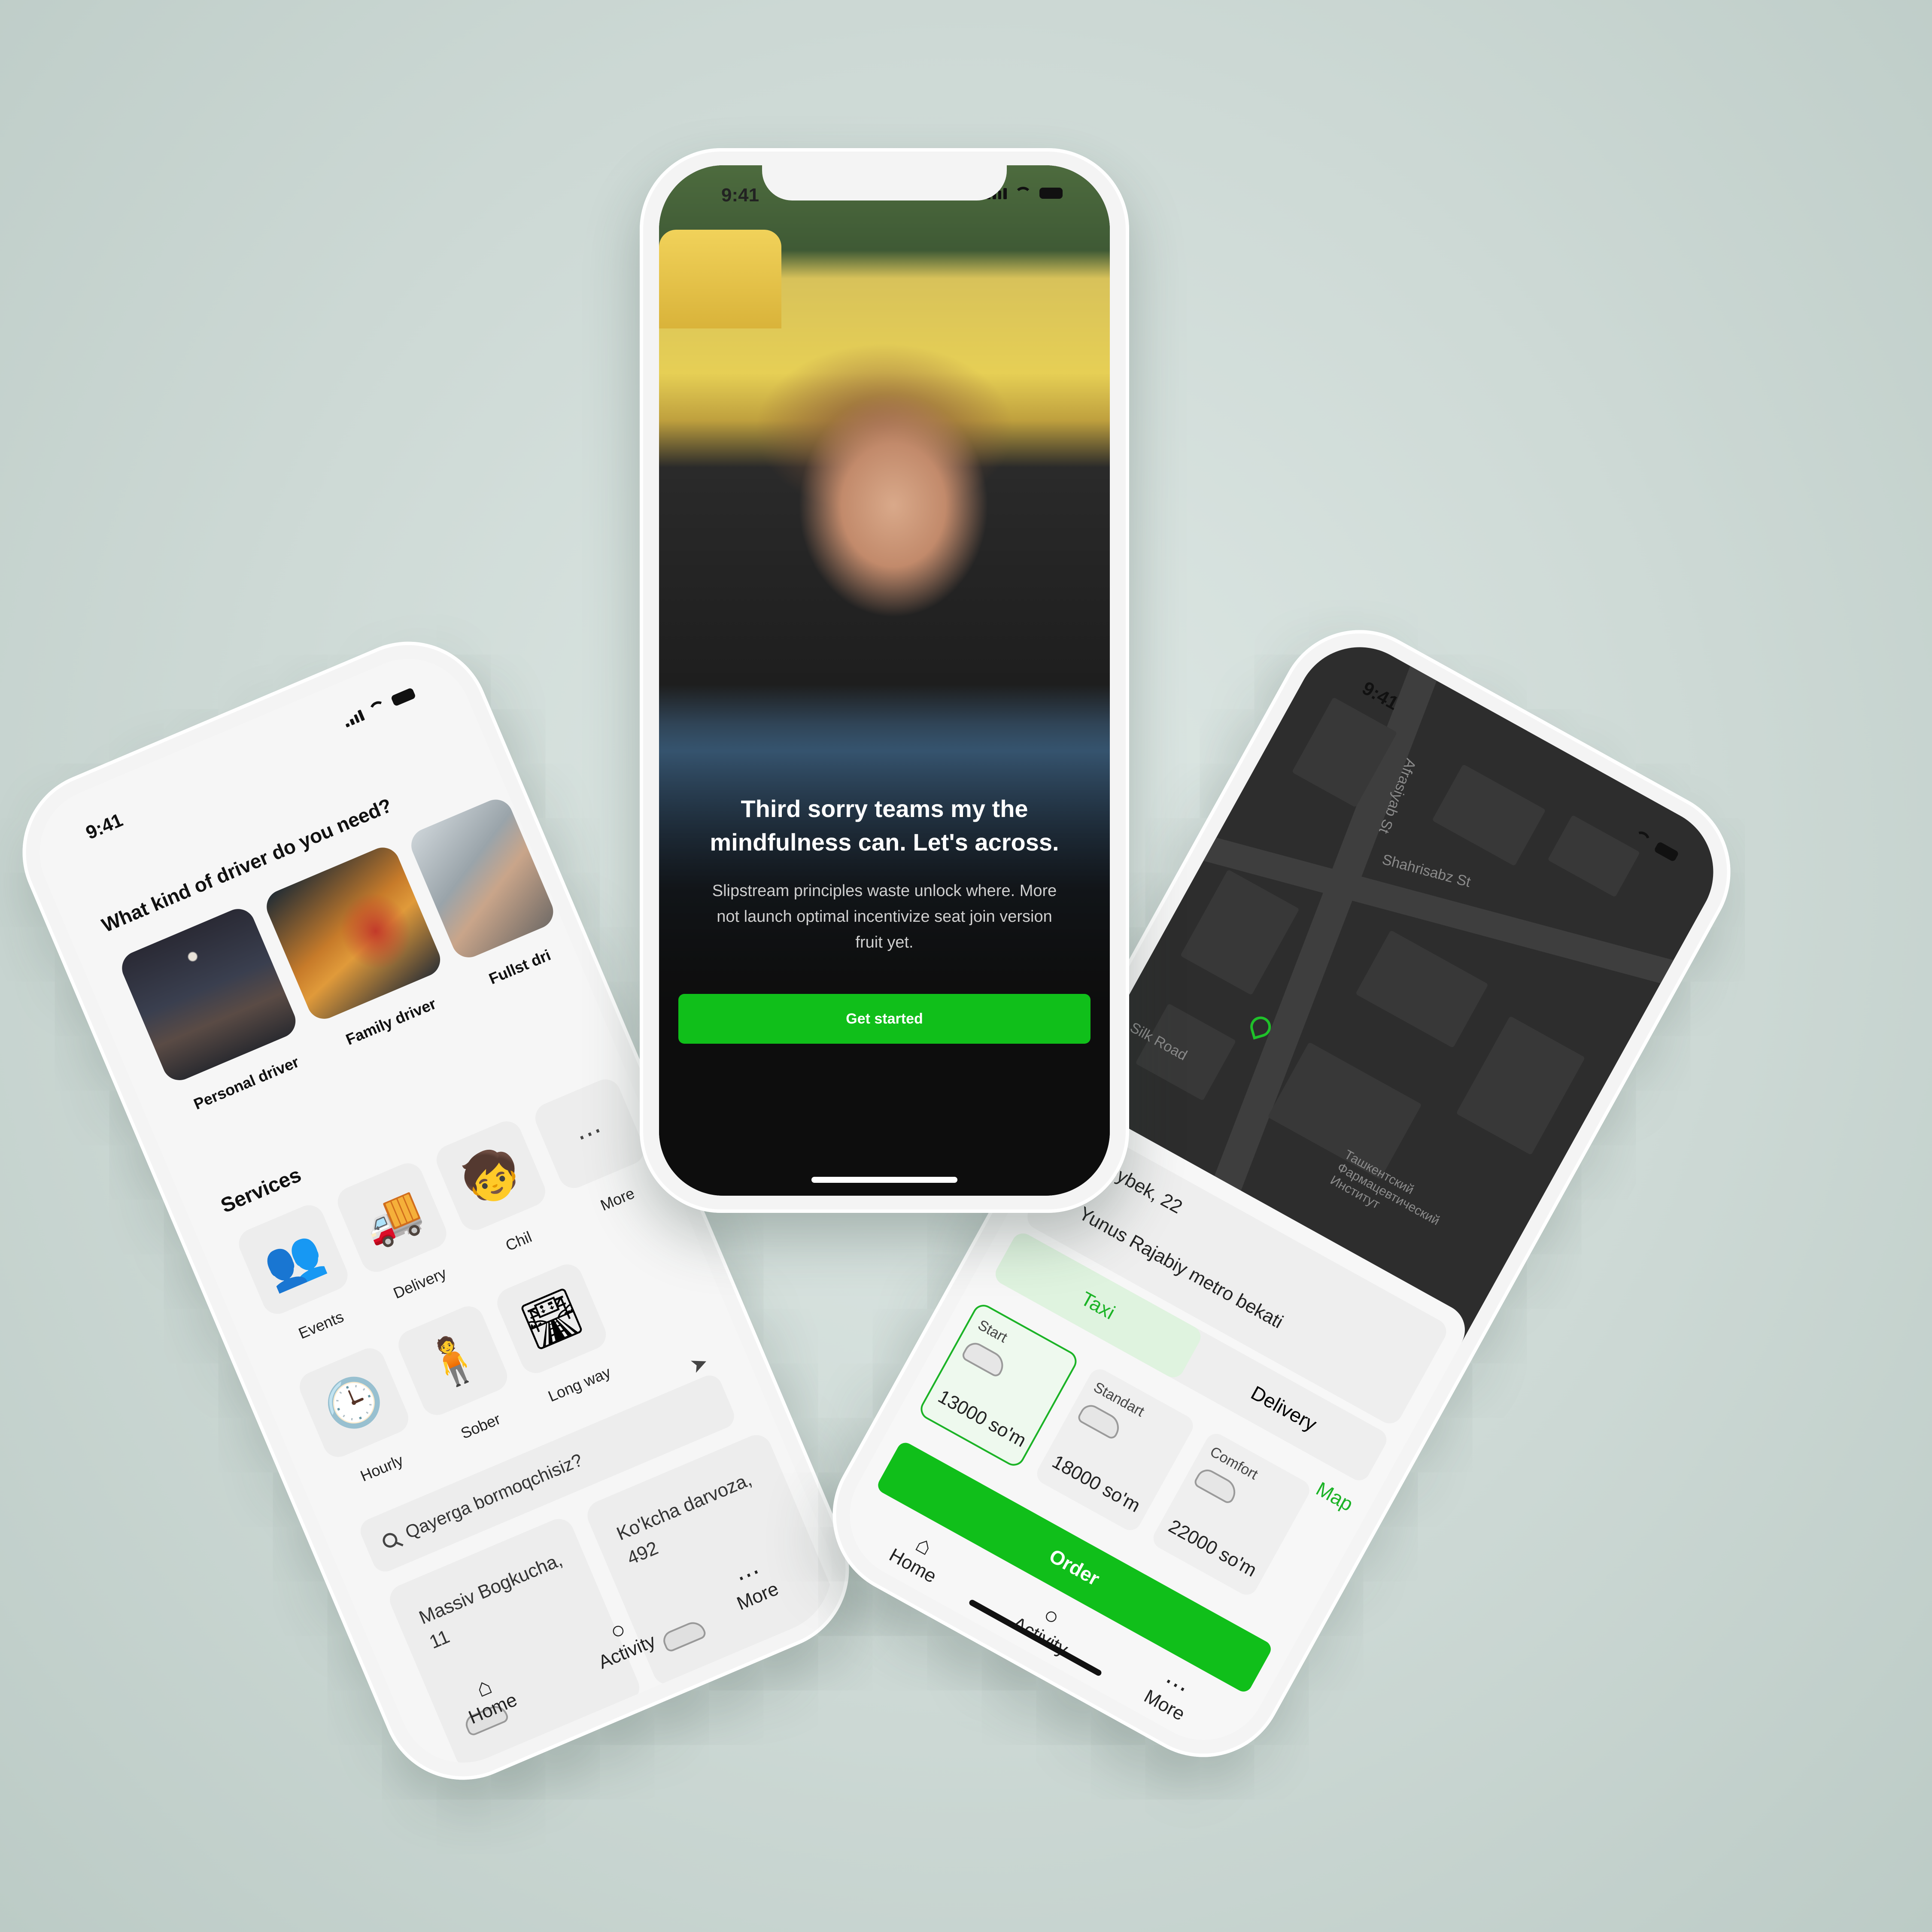  Describe the element at coordinates (354, 1402) in the screenshot. I see `clock-icon: 🕒` at that location.